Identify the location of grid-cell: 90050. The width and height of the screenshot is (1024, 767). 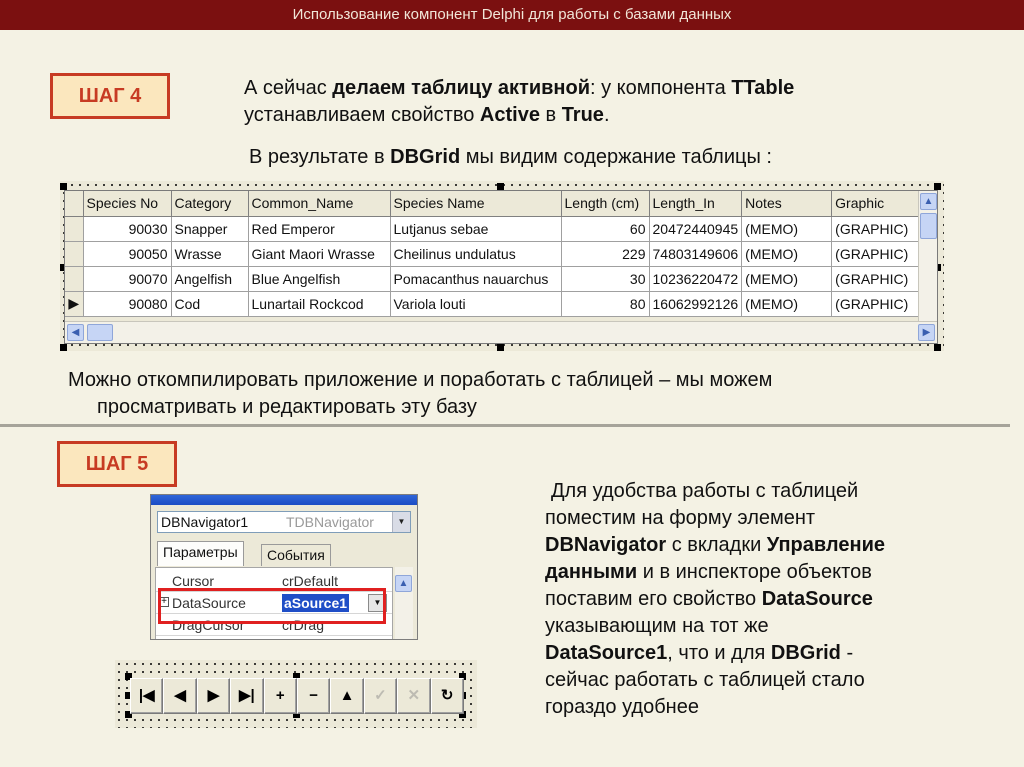
(127, 254).